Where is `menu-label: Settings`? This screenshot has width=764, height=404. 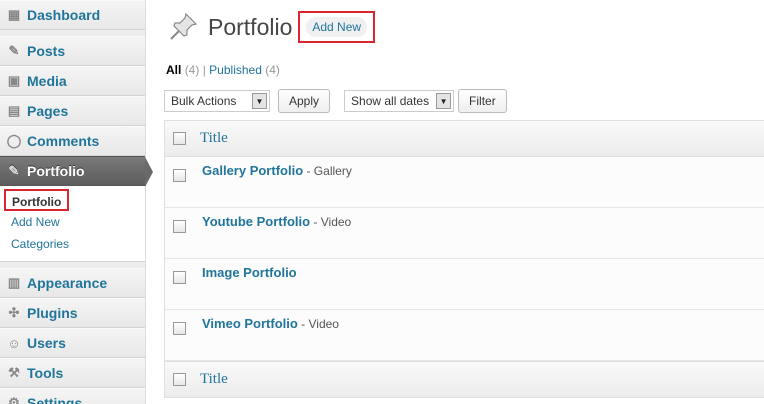 menu-label: Settings is located at coordinates (55, 399).